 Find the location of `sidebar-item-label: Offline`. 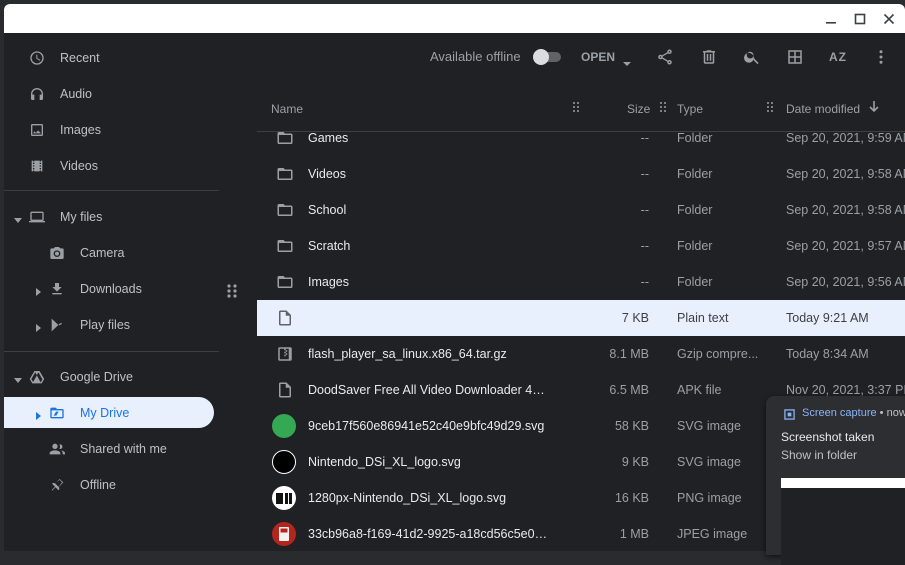

sidebar-item-label: Offline is located at coordinates (98, 484).